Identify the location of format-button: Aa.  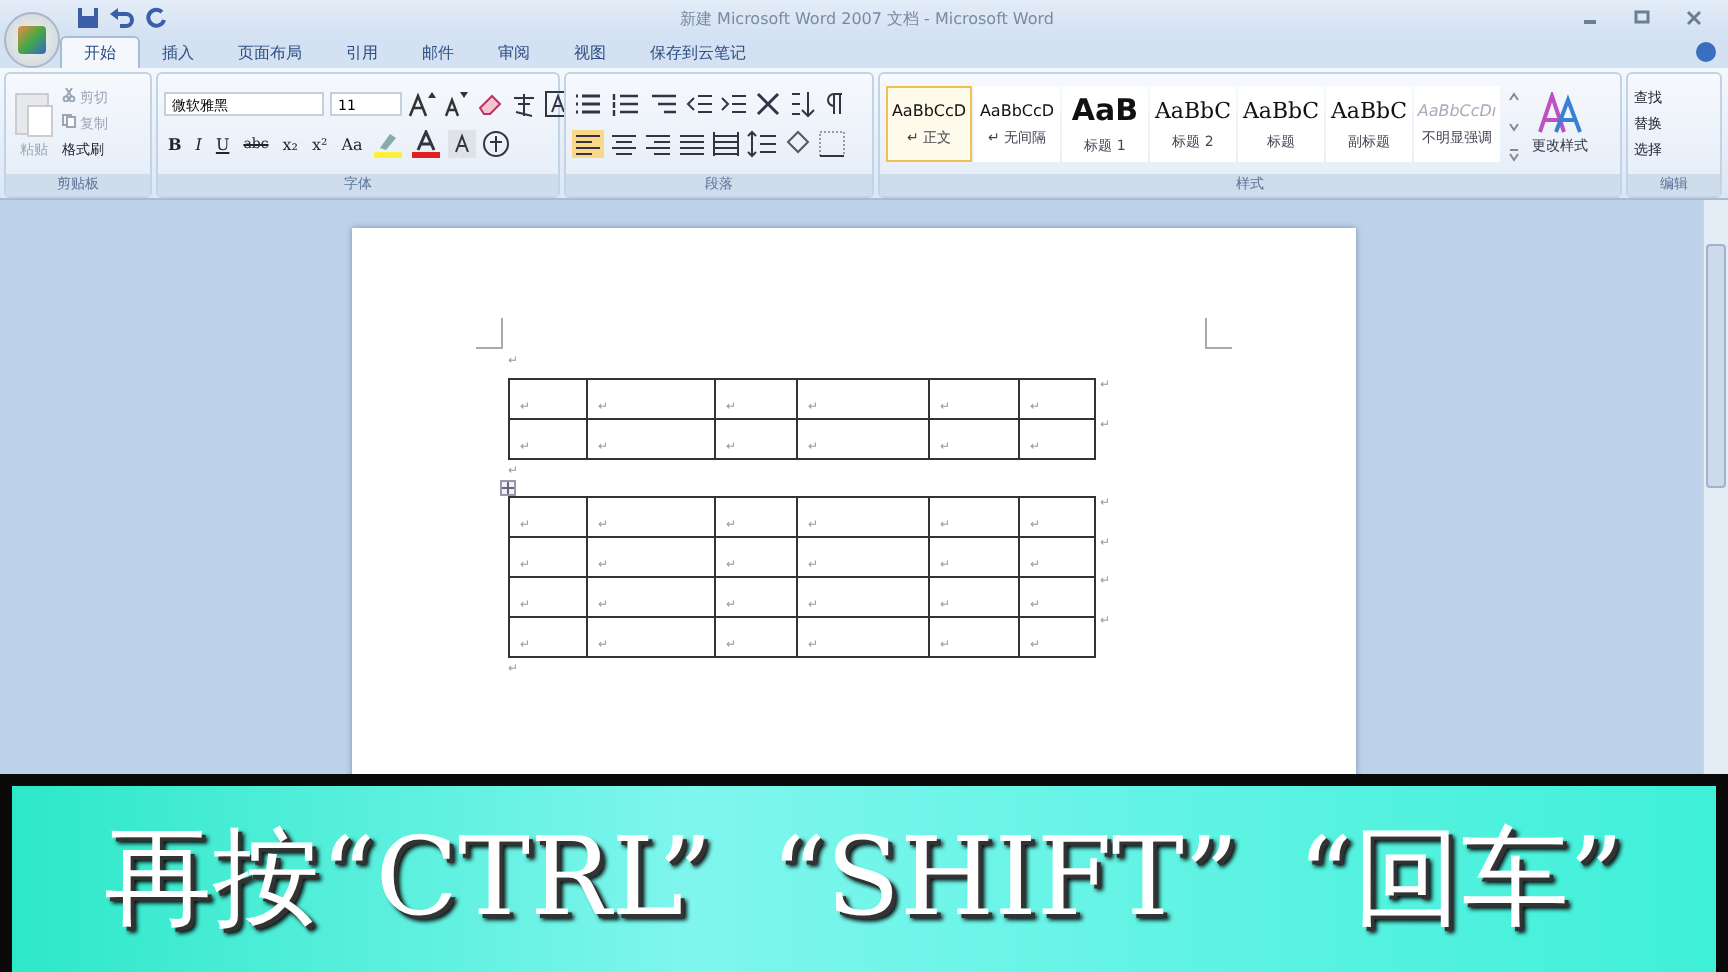
(352, 144).